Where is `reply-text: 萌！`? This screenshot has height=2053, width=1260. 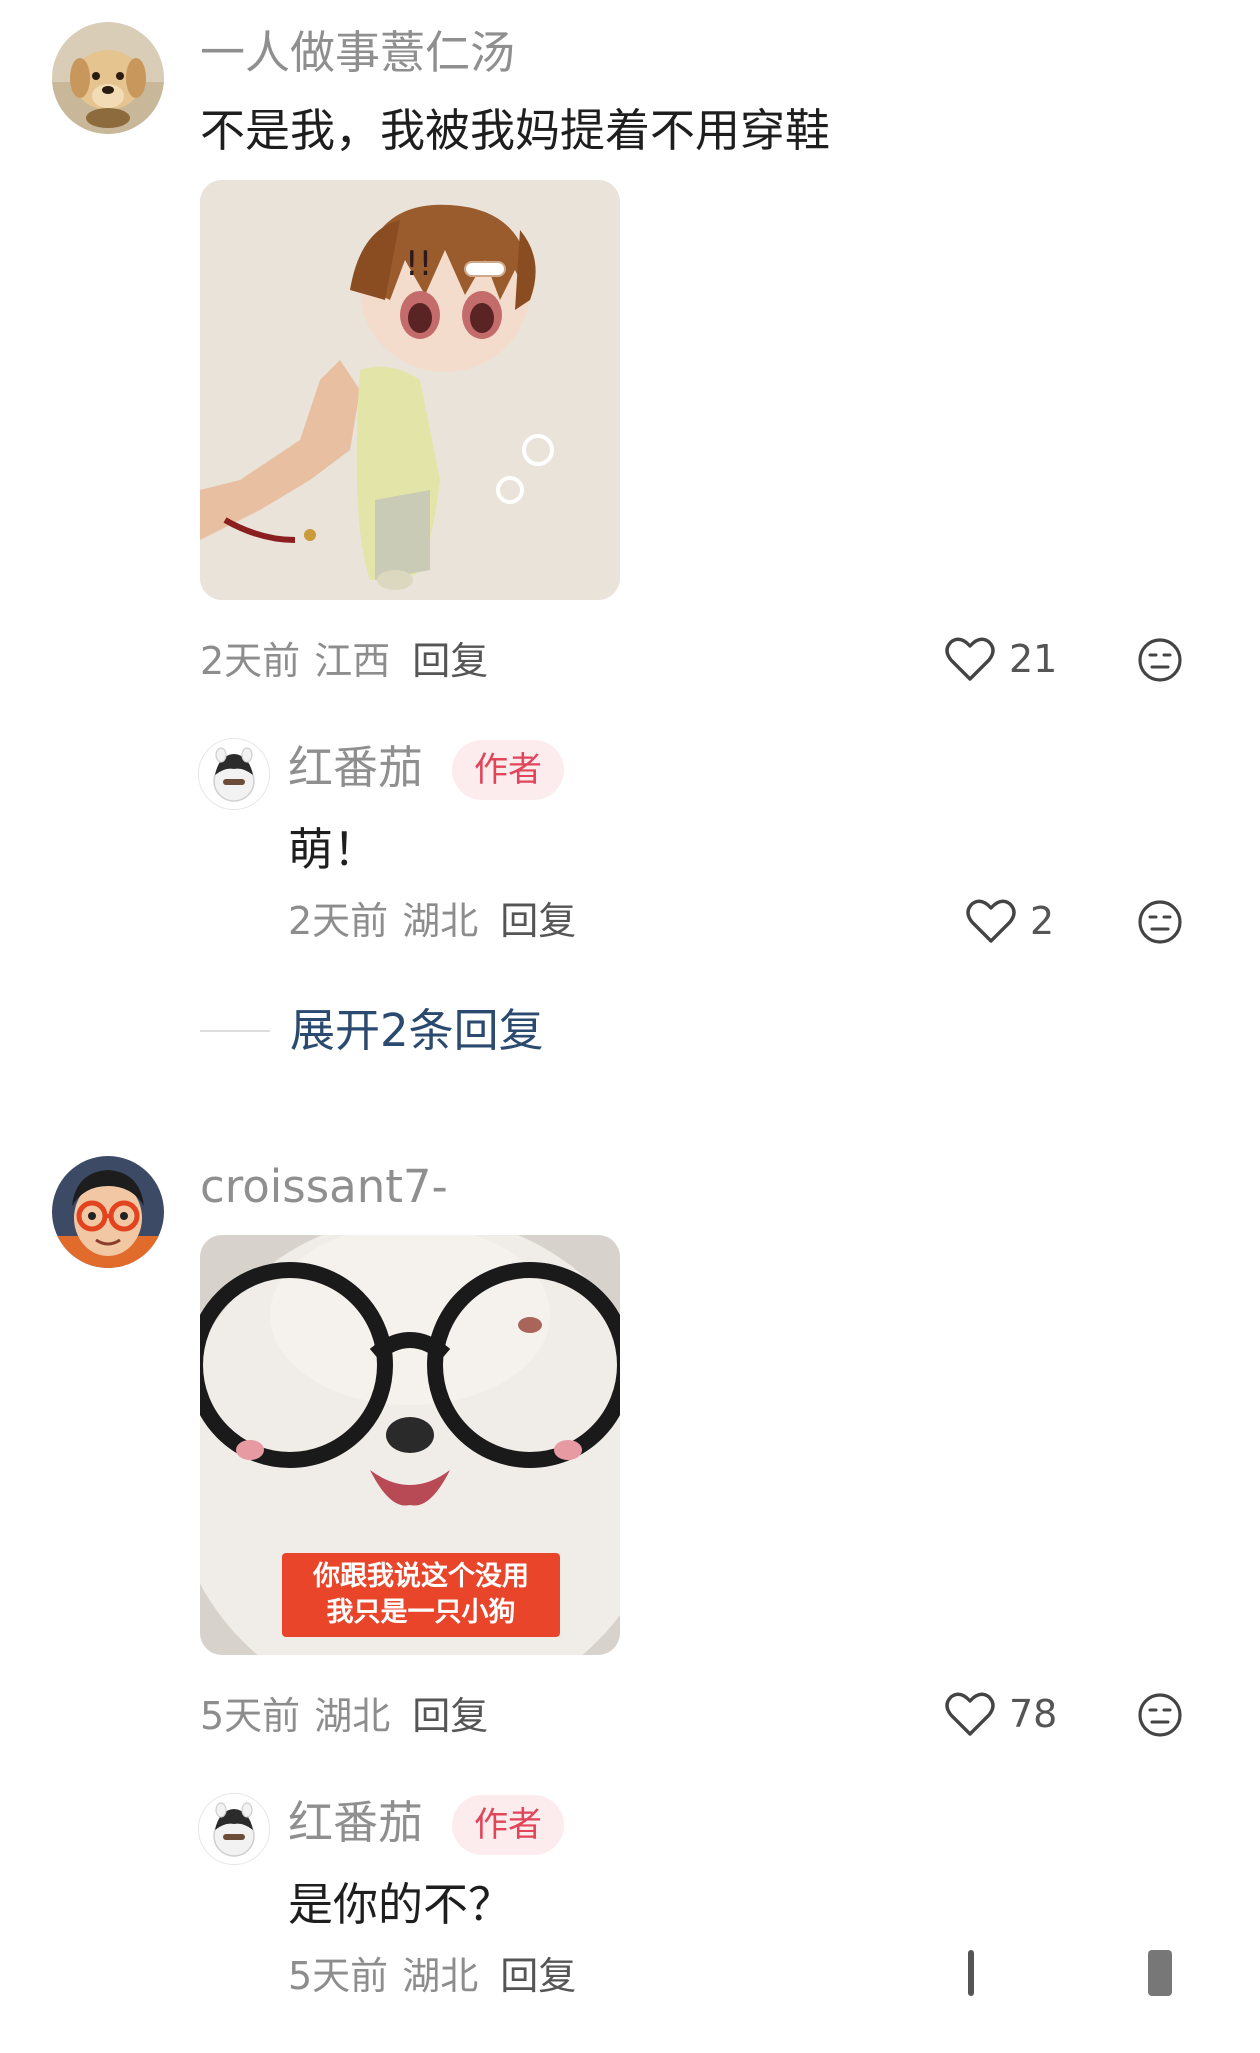 reply-text: 萌！ is located at coordinates (333, 849).